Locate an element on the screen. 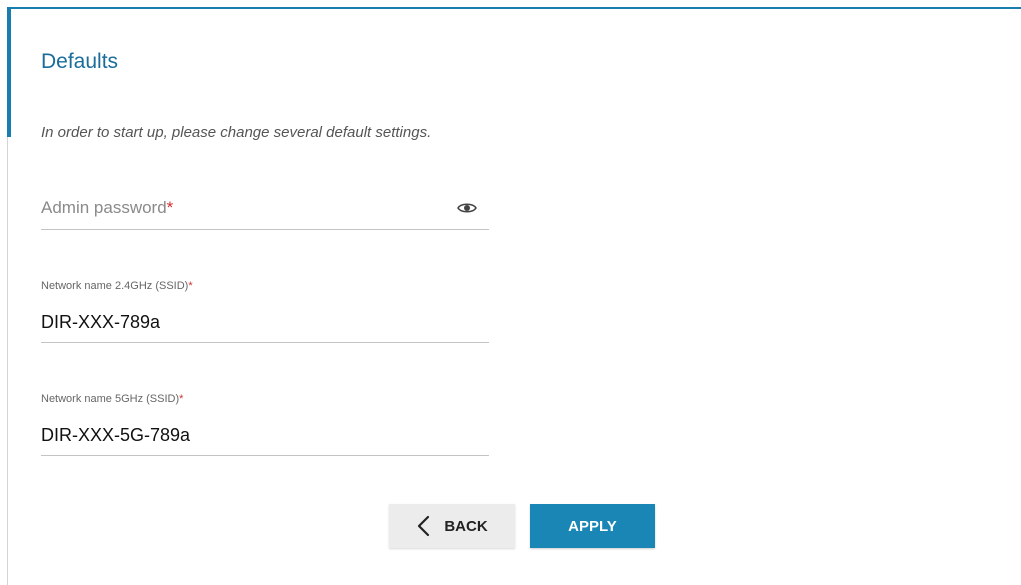 The image size is (1021, 585). ssid-24ghz-field: Network name 2.4GHz (SSID)* is located at coordinates (265, 311).